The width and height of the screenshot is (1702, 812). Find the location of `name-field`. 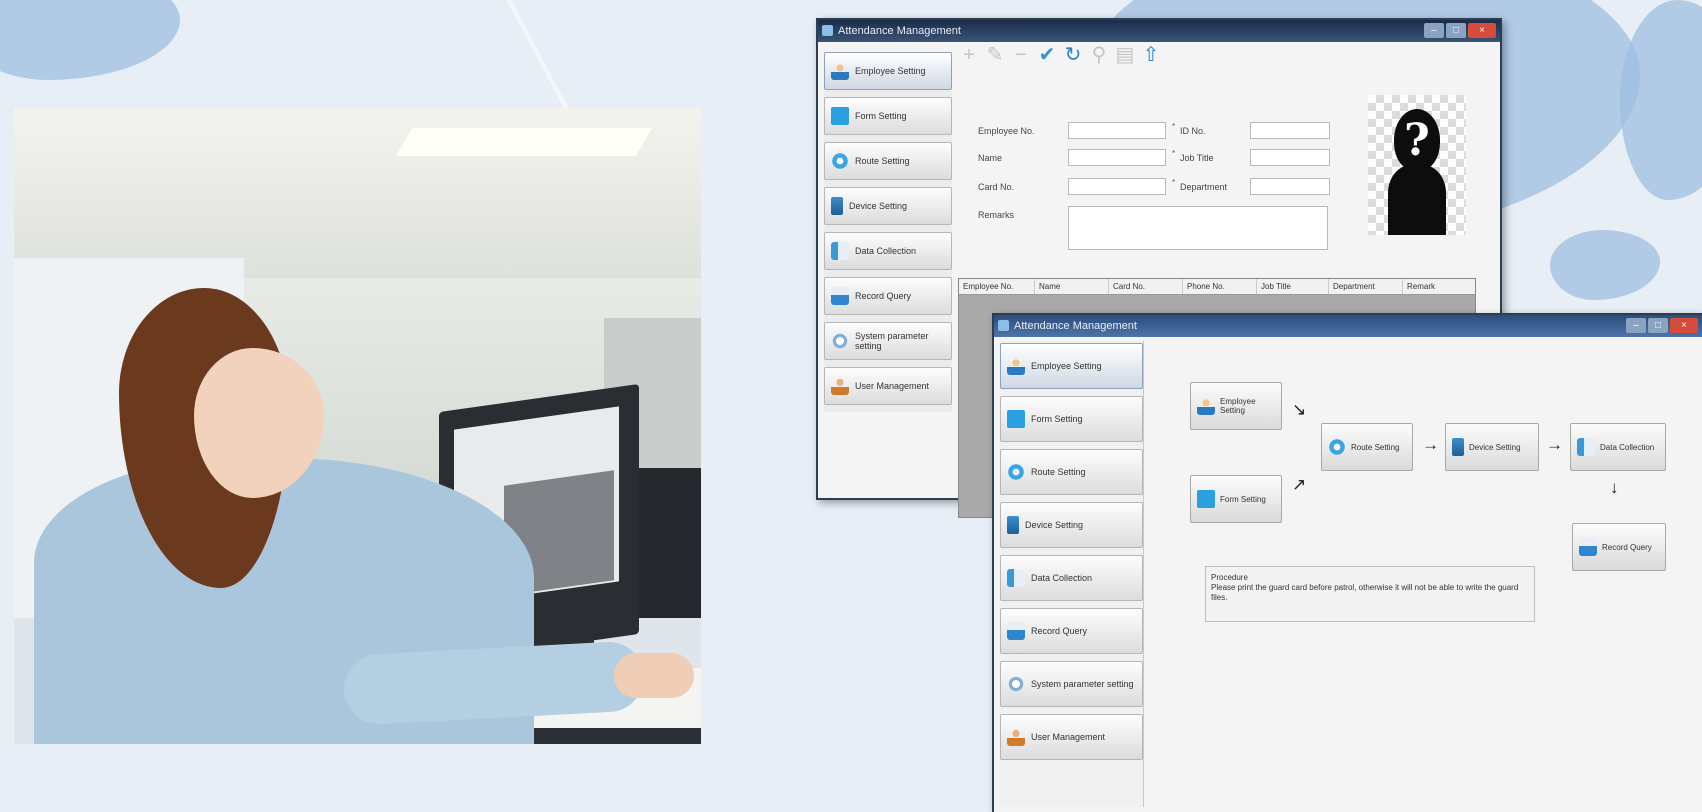

name-field is located at coordinates (1117, 157).